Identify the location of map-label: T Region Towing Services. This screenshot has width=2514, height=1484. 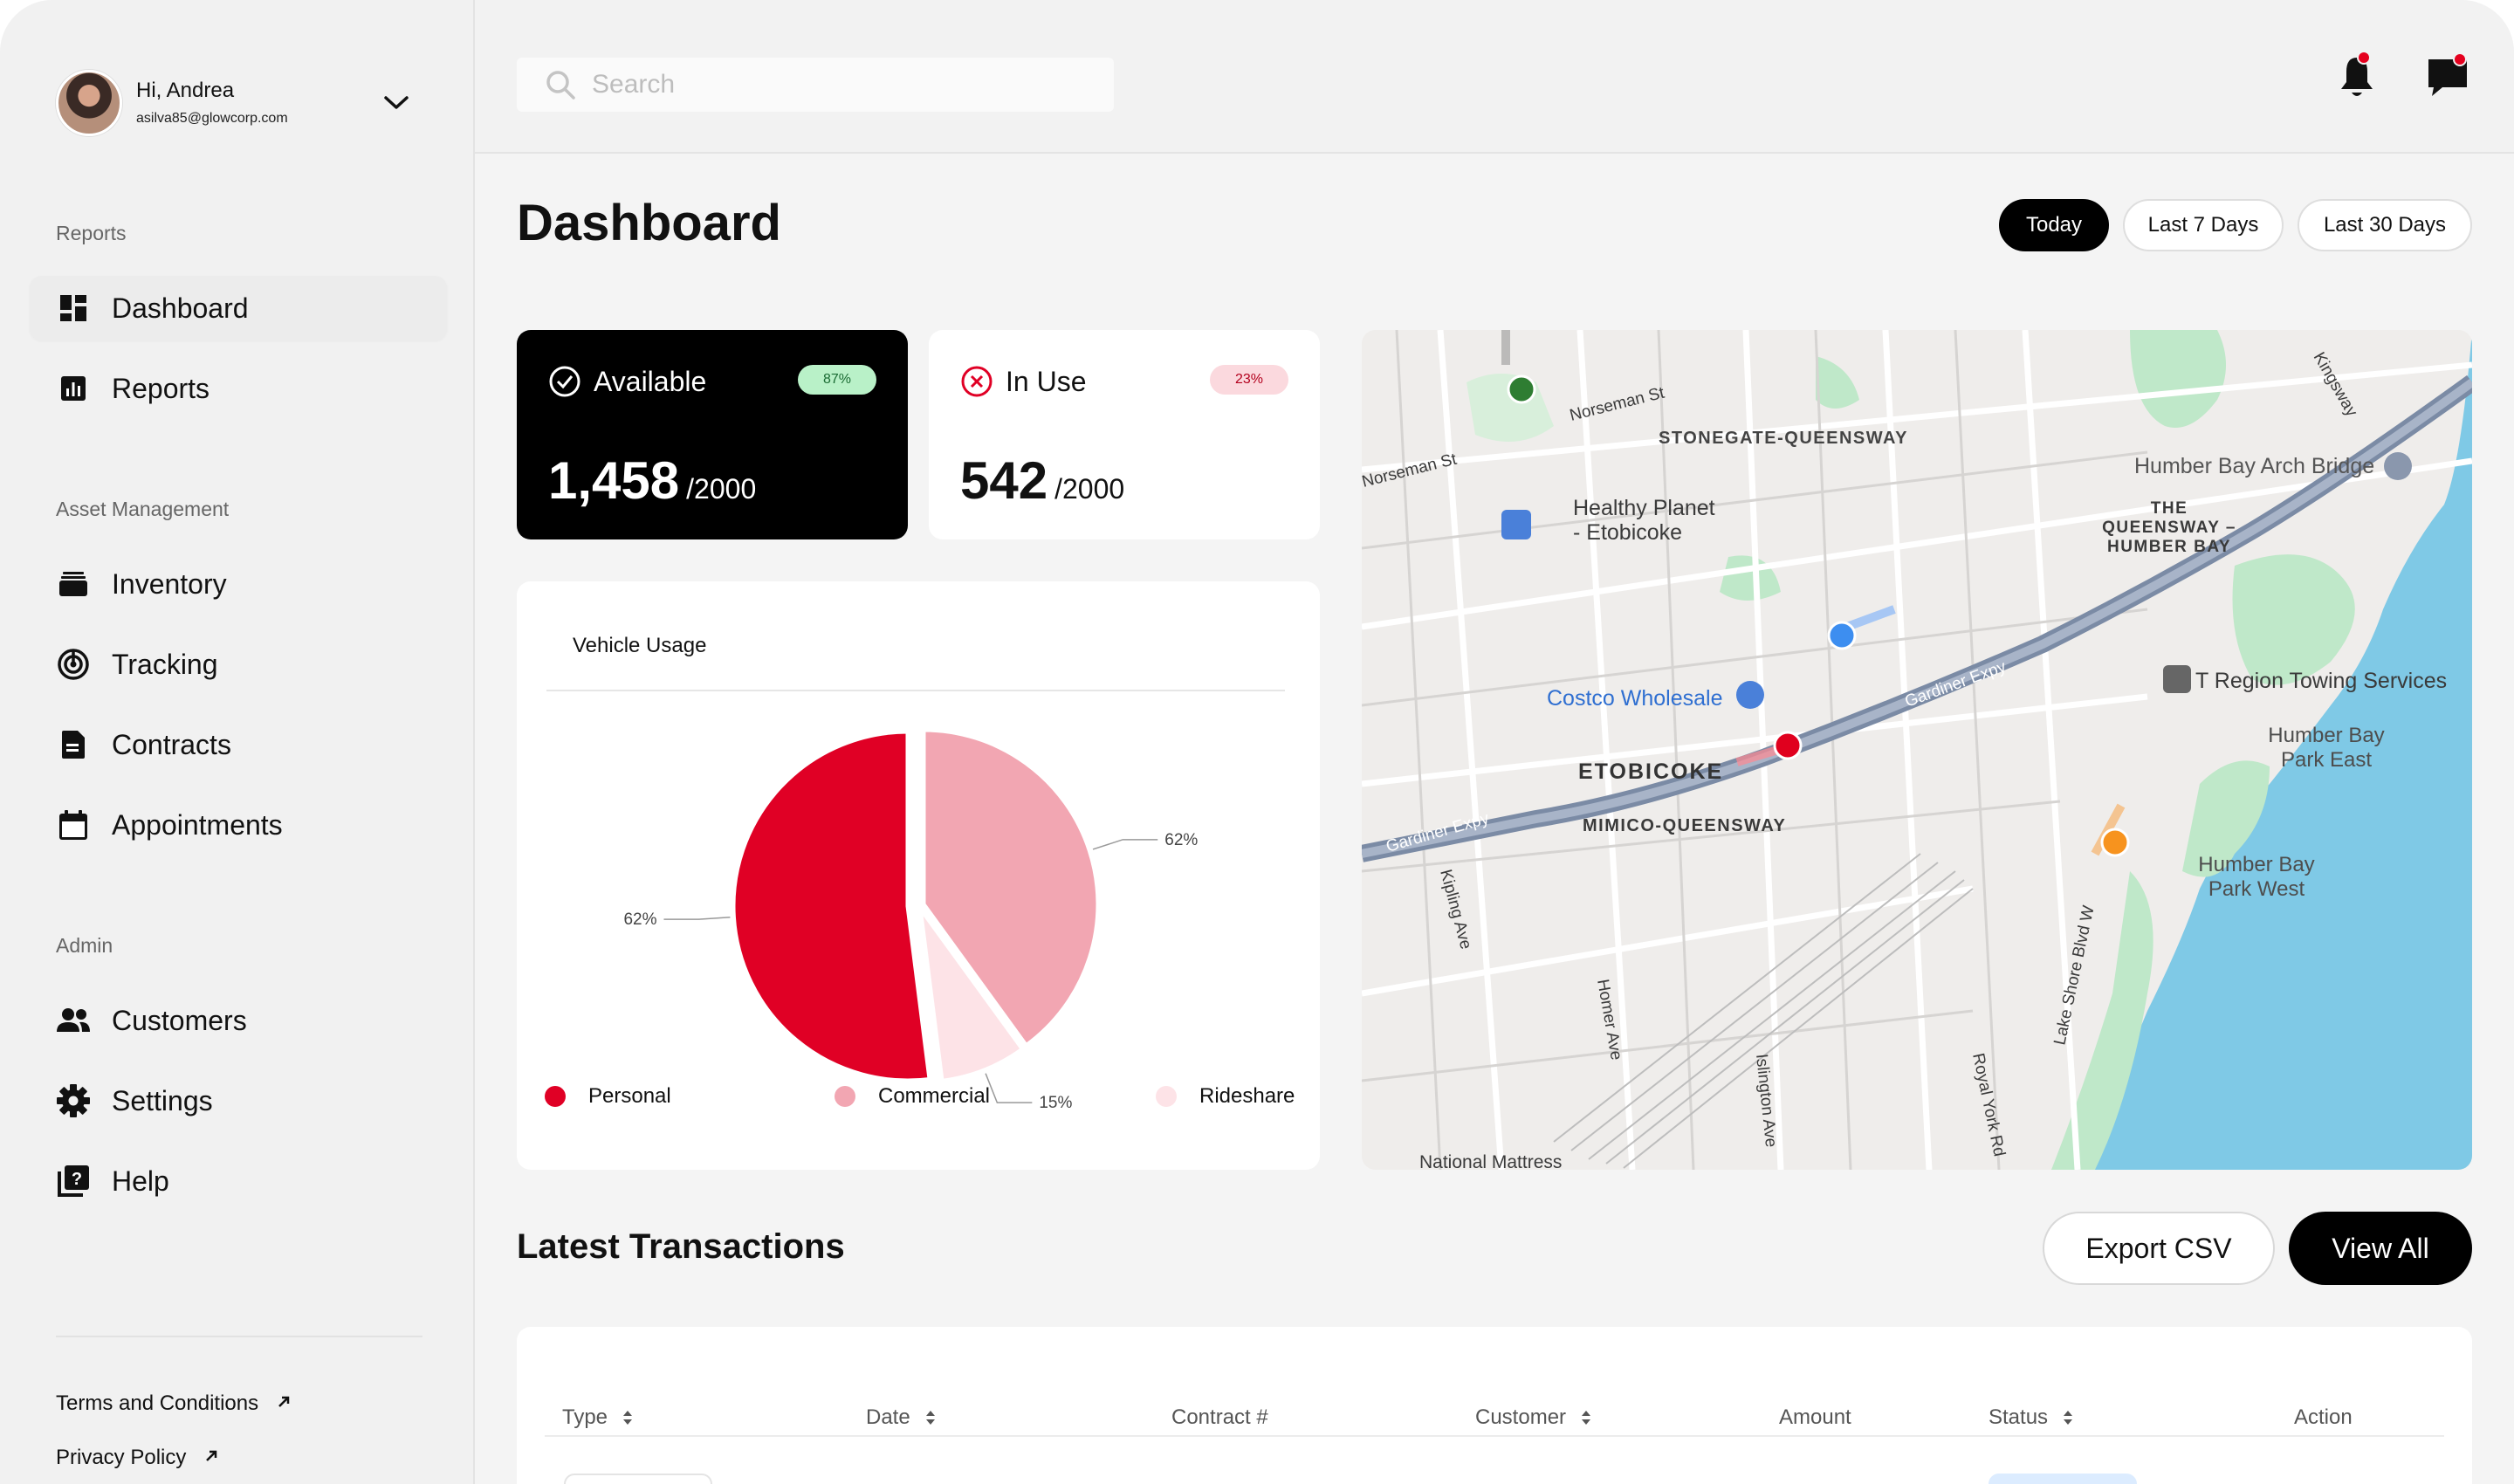
(2321, 681).